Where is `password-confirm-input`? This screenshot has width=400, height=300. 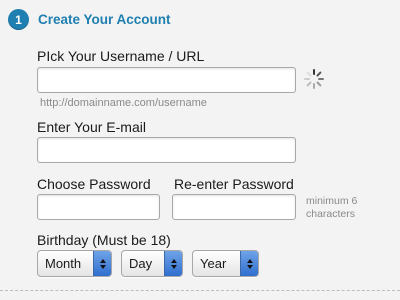
password-confirm-input is located at coordinates (234, 207).